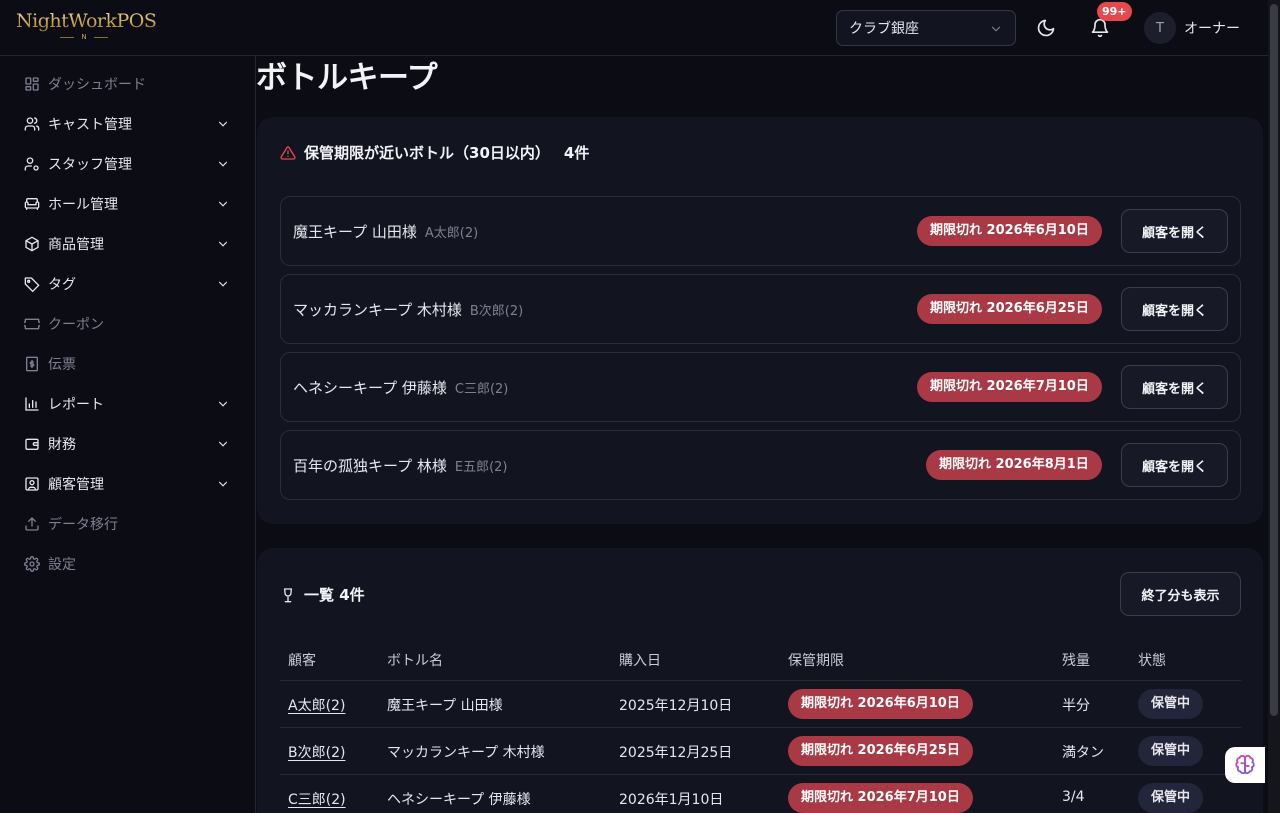  Describe the element at coordinates (1100, 28) in the screenshot. I see `bell-icon` at that location.